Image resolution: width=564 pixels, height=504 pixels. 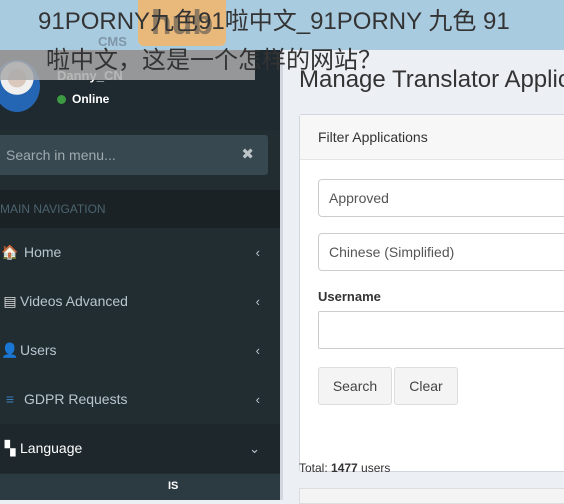 I want to click on sidebar-search: Search in menu... ✖, so click(x=134, y=155).